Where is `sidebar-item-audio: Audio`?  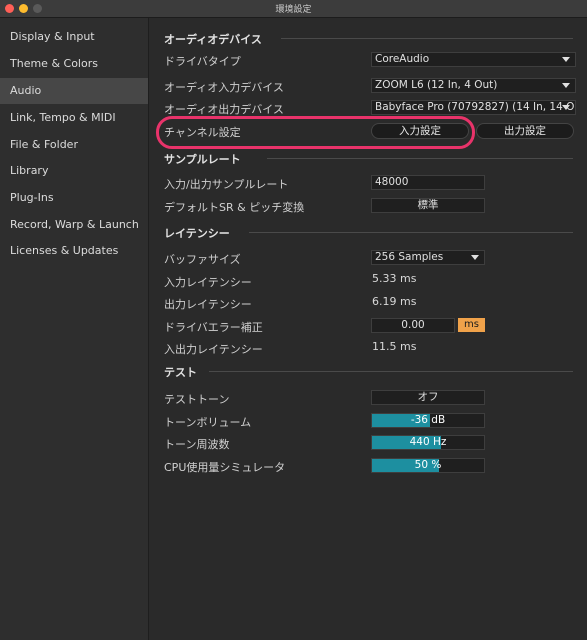 sidebar-item-audio: Audio is located at coordinates (74, 91).